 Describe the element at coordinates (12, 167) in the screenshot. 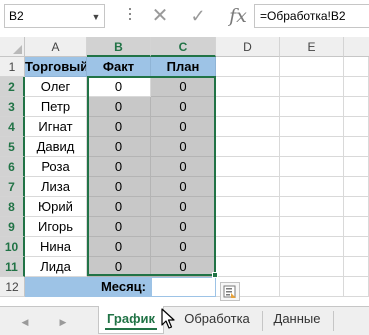

I see `row-header-6: 6` at that location.